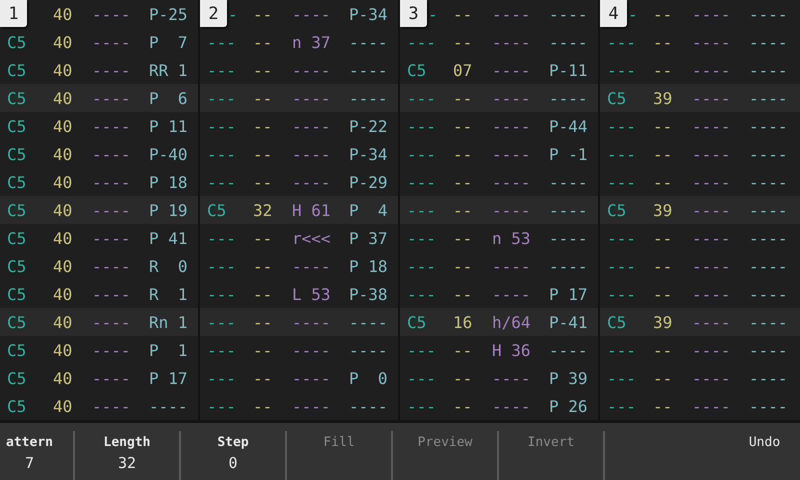 This screenshot has width=800, height=480. What do you see at coordinates (169, 154) in the screenshot?
I see `effect-cell-text: P-40` at bounding box center [169, 154].